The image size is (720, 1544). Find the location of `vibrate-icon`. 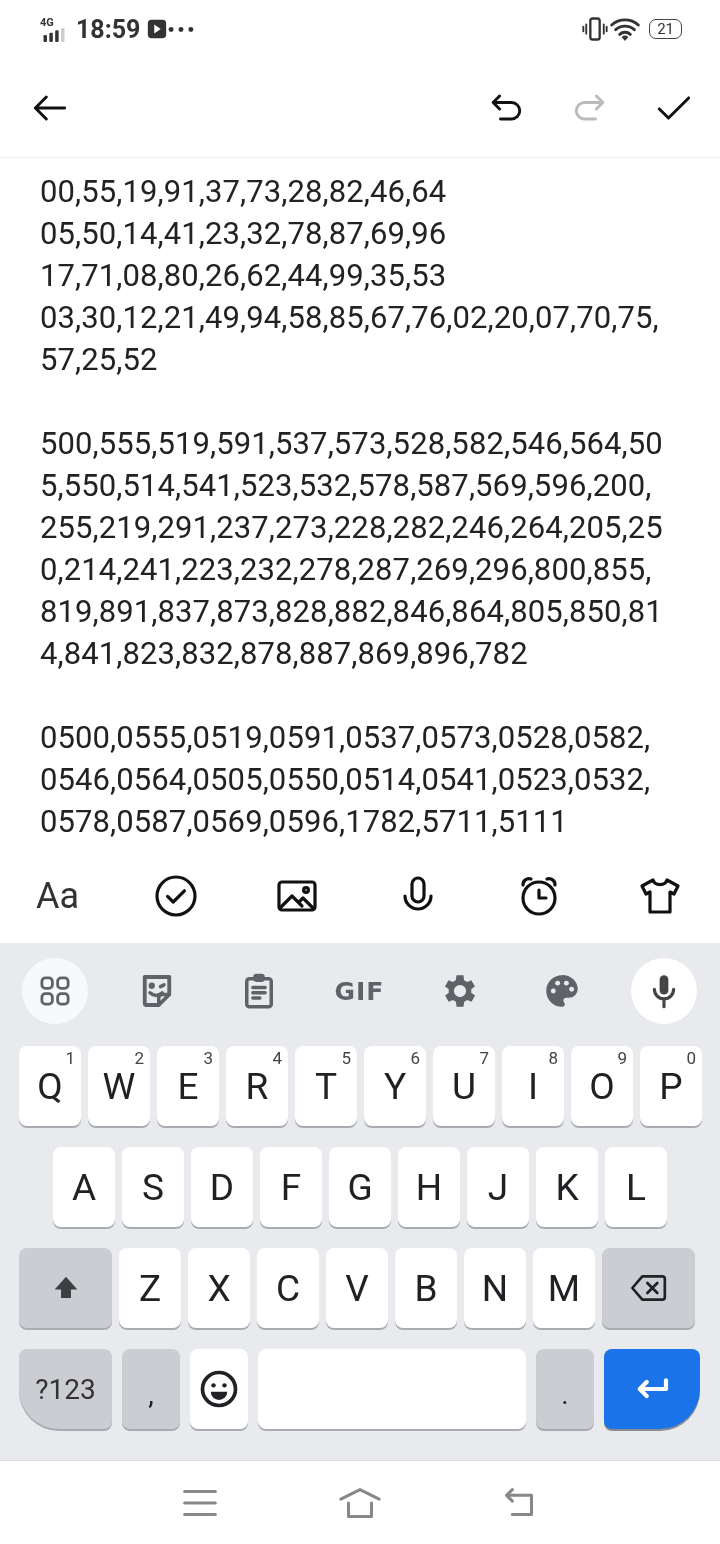

vibrate-icon is located at coordinates (595, 29).